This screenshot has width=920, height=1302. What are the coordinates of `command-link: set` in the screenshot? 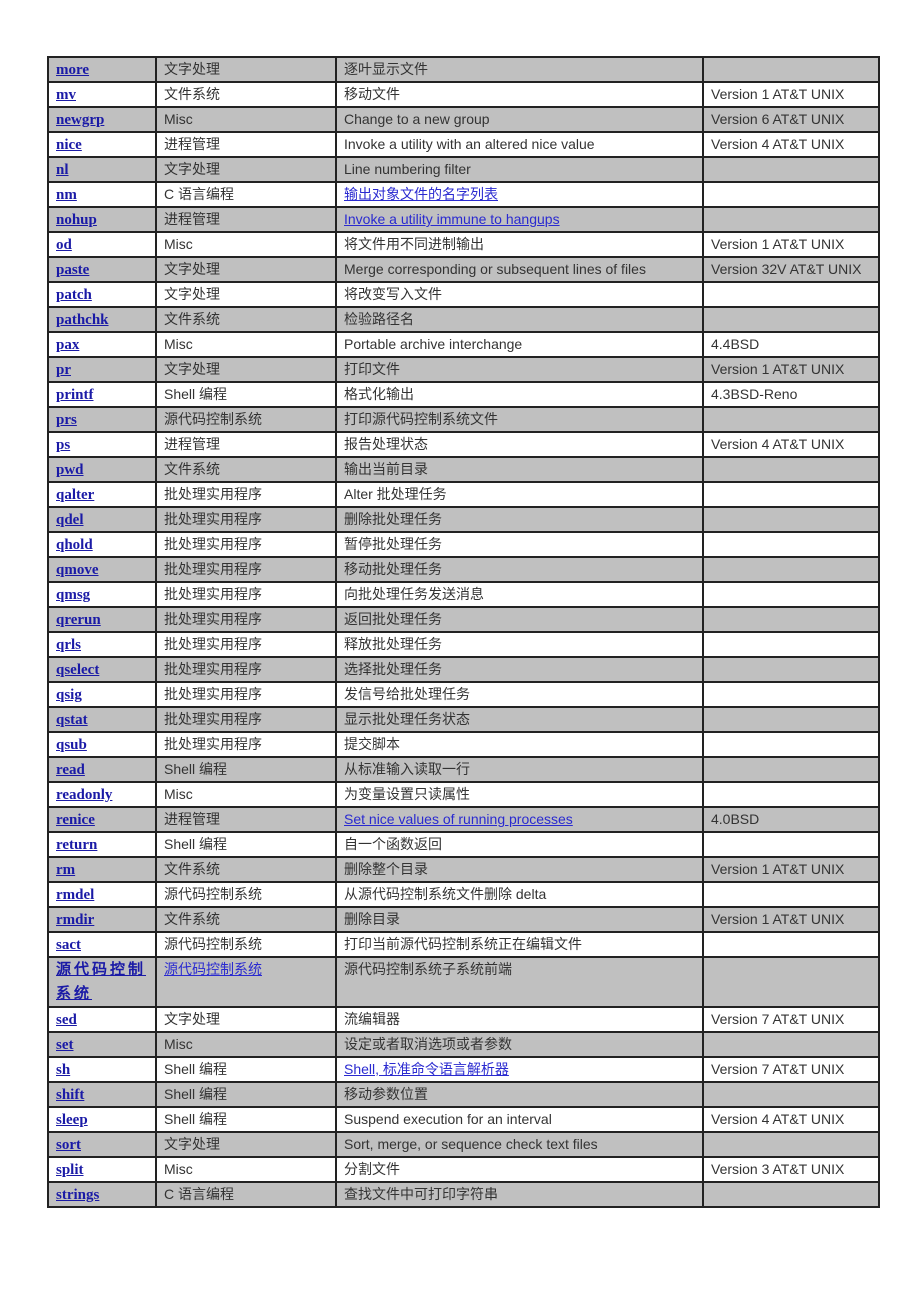 It's located at (65, 1045).